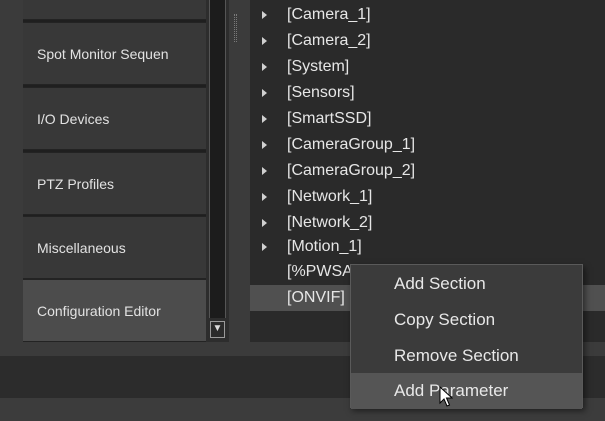 The height and width of the screenshot is (421, 605). Describe the element at coordinates (427, 247) in the screenshot. I see `tree-section: [Motion_1]` at that location.